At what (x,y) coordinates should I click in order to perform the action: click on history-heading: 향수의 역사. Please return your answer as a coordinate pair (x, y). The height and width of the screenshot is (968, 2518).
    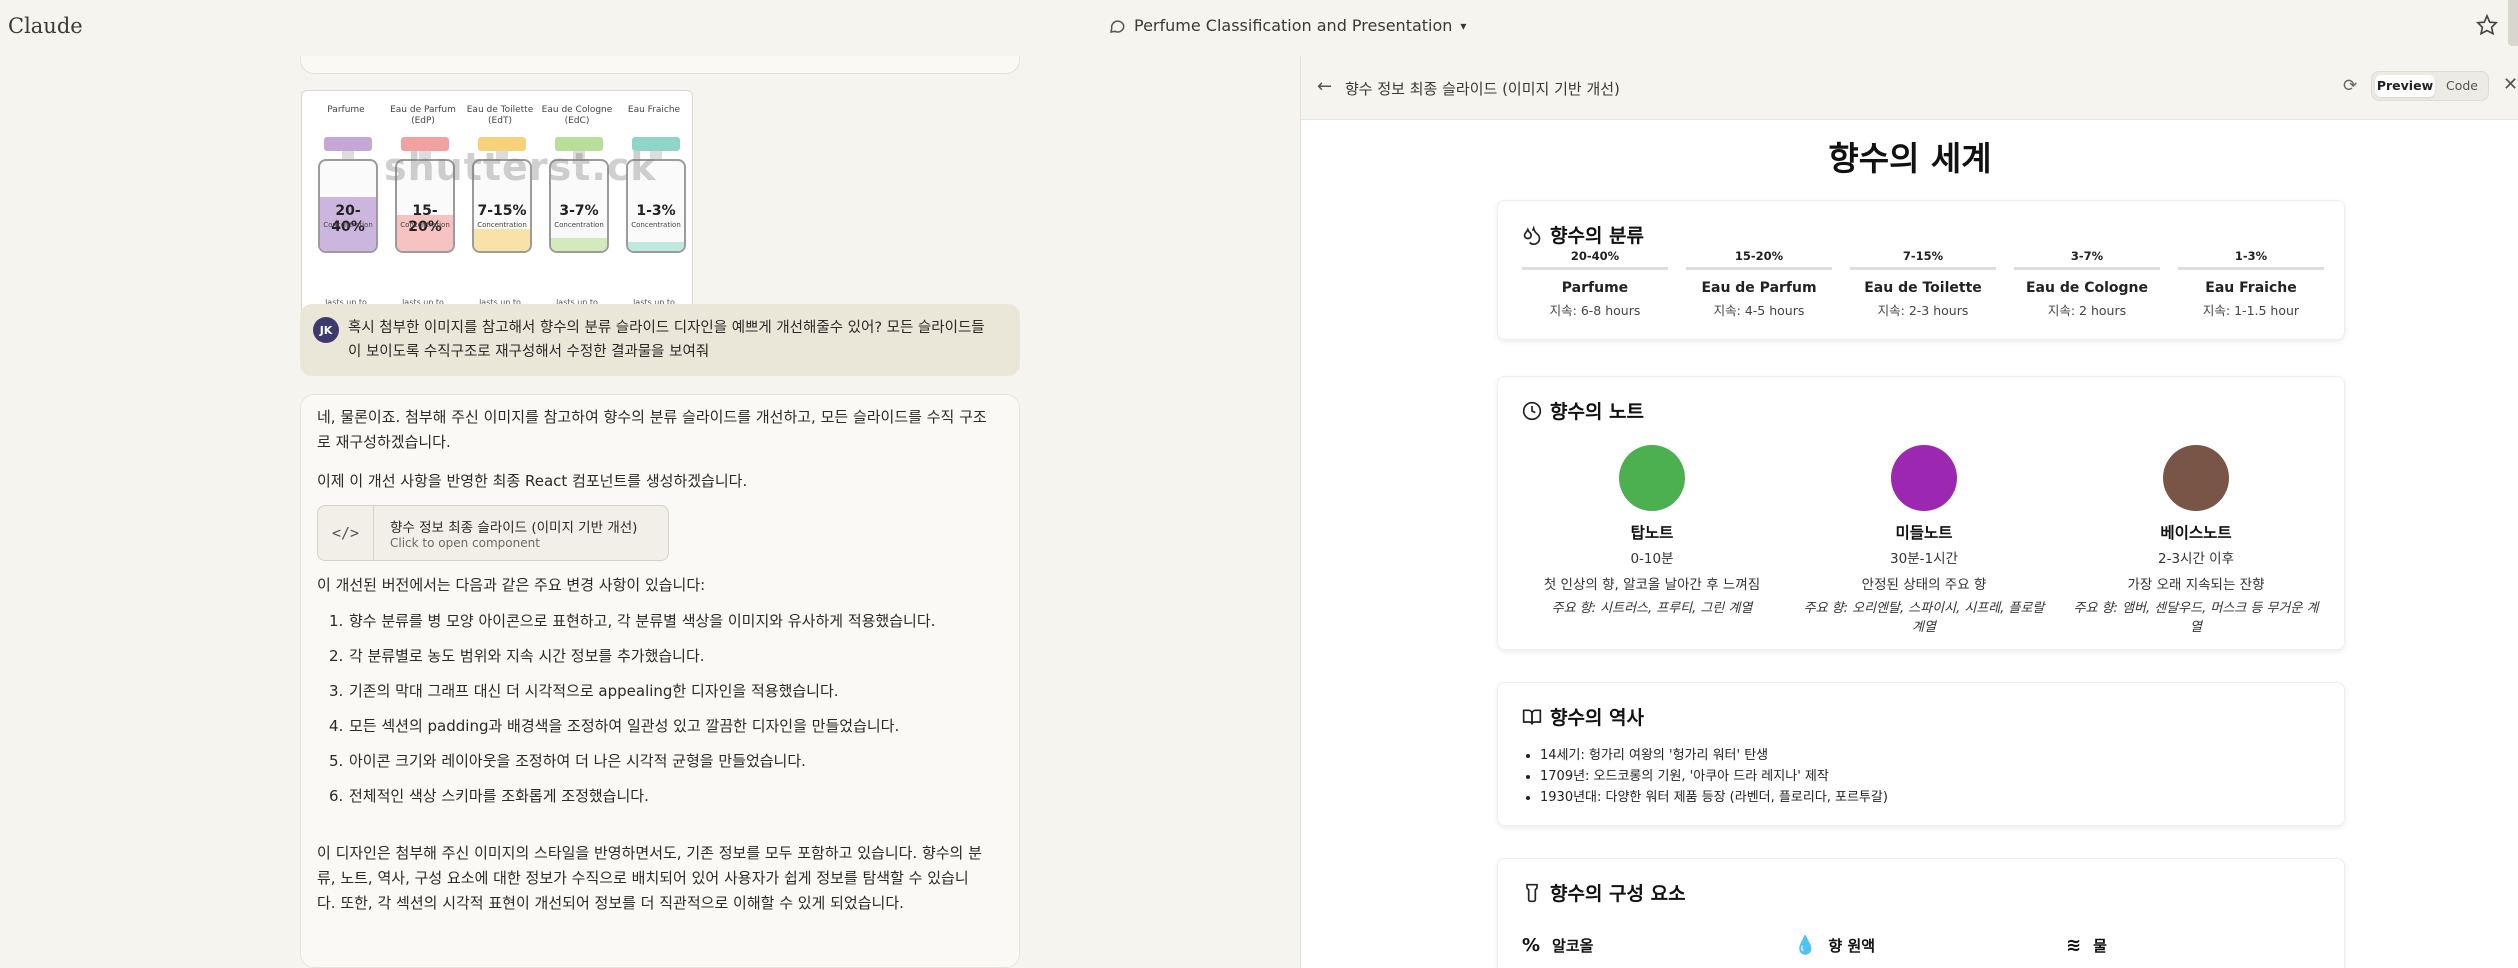
    Looking at the image, I should click on (1583, 716).